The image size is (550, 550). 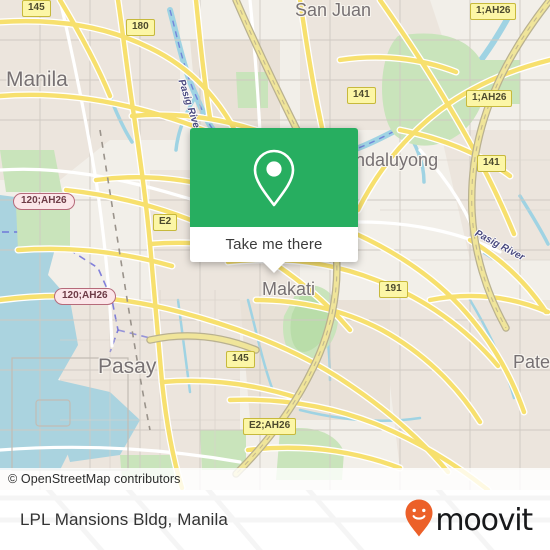 I want to click on callout-pin-panel, so click(x=274, y=177).